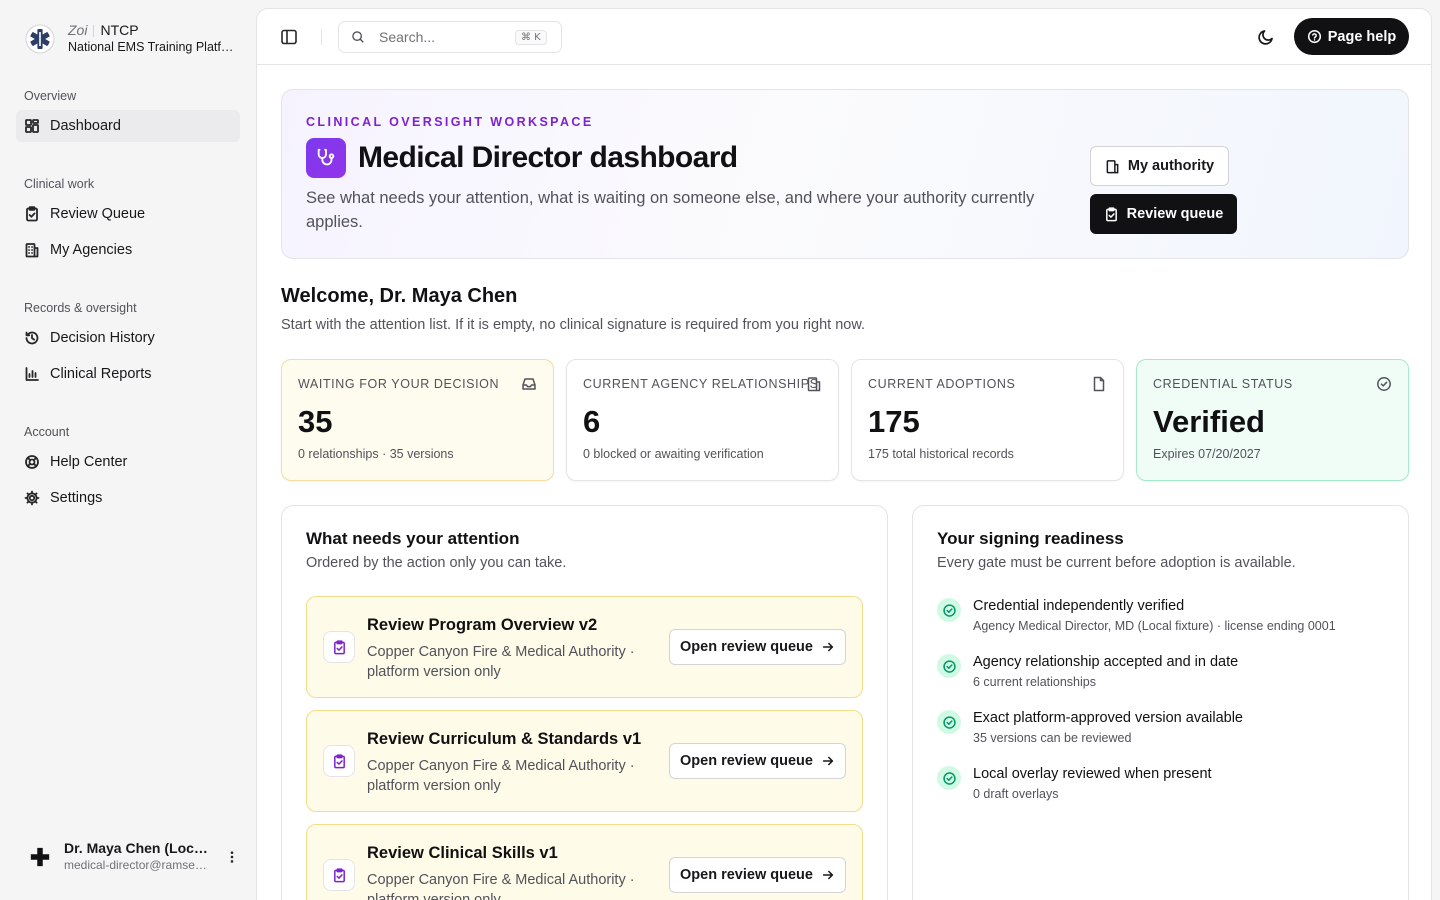  What do you see at coordinates (1223, 384) in the screenshot?
I see `stat-label: Credential status` at bounding box center [1223, 384].